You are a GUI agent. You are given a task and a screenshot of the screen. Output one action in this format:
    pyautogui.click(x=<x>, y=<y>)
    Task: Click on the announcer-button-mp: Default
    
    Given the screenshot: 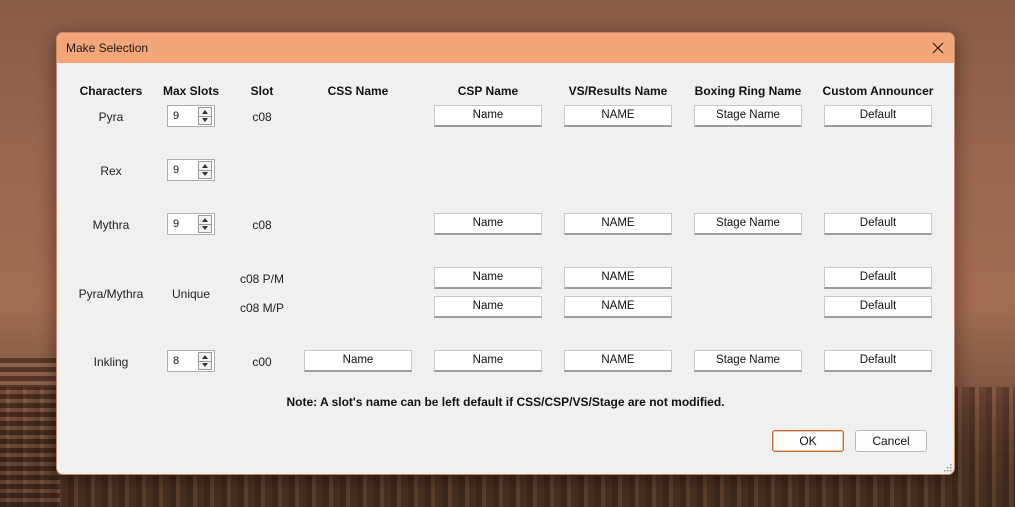 What is the action you would take?
    pyautogui.click(x=878, y=307)
    